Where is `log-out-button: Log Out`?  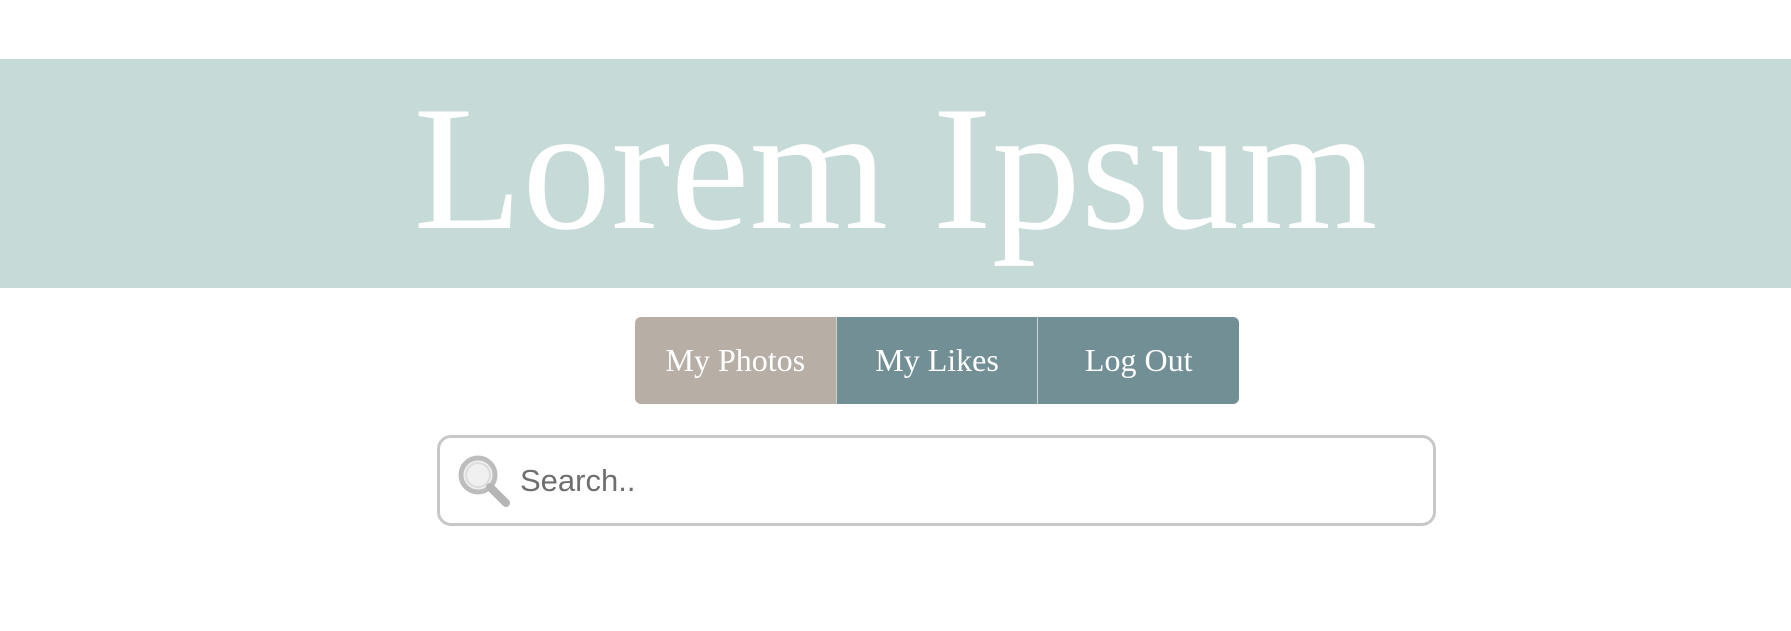 log-out-button: Log Out is located at coordinates (1138, 360).